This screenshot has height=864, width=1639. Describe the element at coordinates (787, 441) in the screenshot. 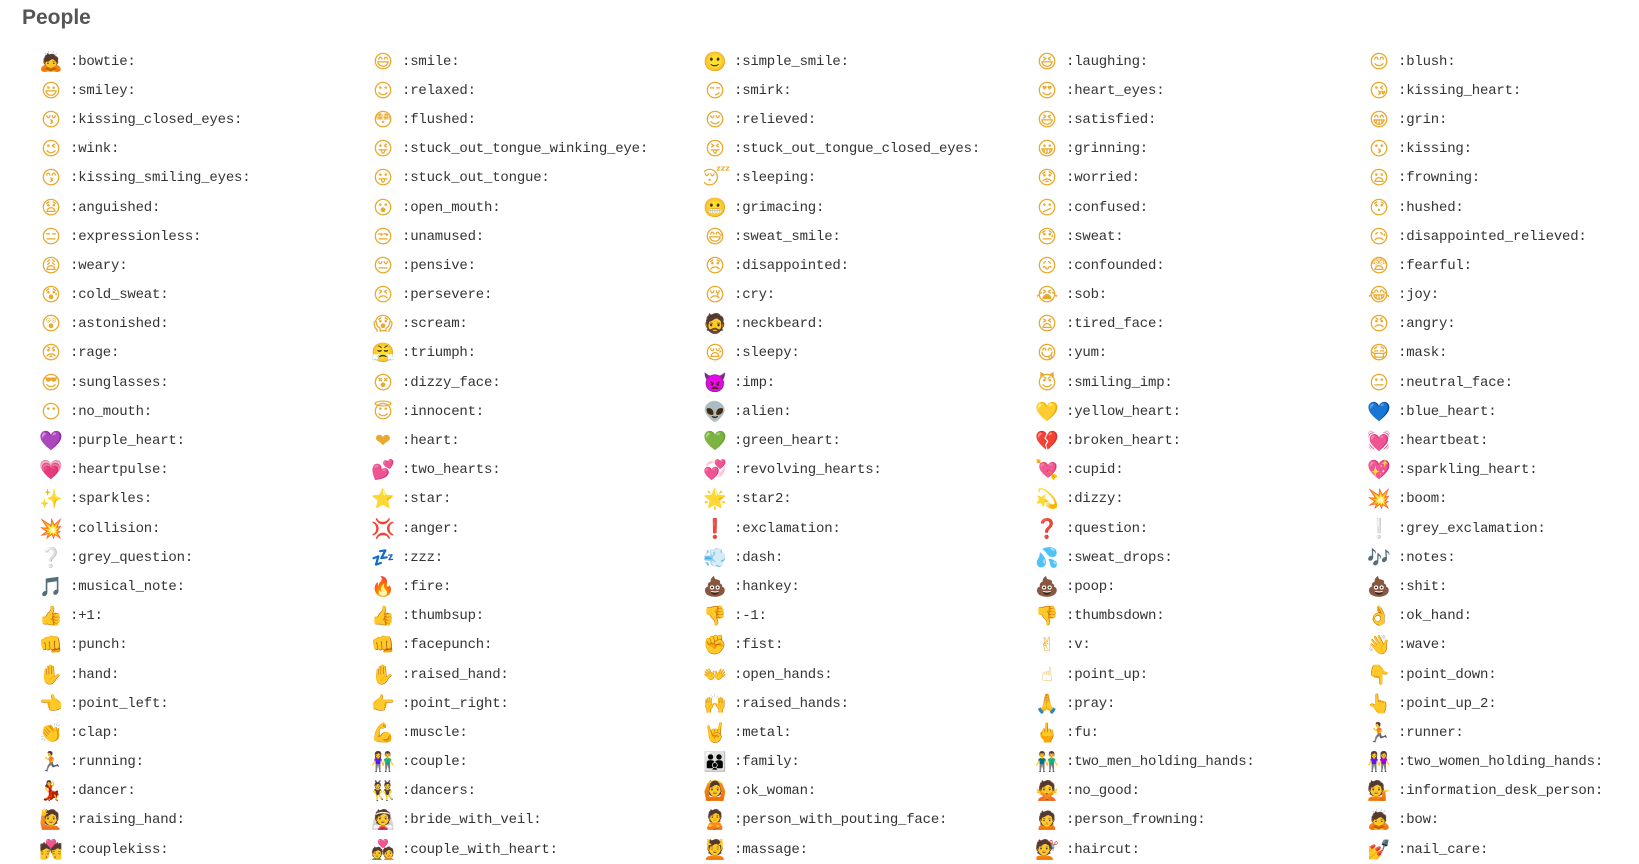

I see `emoji-code: :green_heart:` at that location.